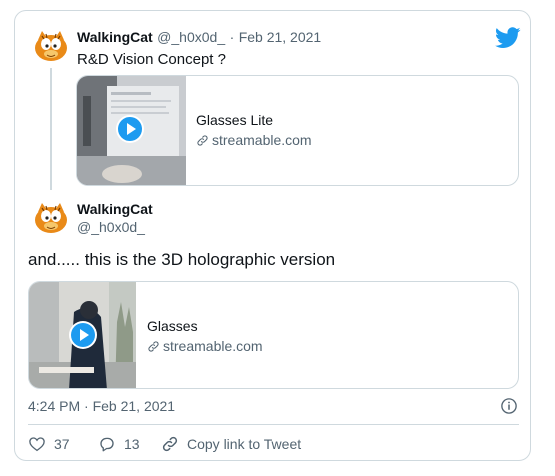  What do you see at coordinates (280, 37) in the screenshot?
I see `tweet-date: Feb 21, 2021` at bounding box center [280, 37].